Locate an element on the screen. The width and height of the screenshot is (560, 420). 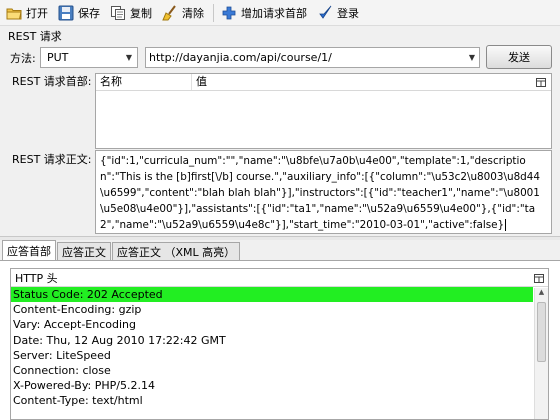
response-header-row: Content-Encoding: gzip is located at coordinates (272, 309).